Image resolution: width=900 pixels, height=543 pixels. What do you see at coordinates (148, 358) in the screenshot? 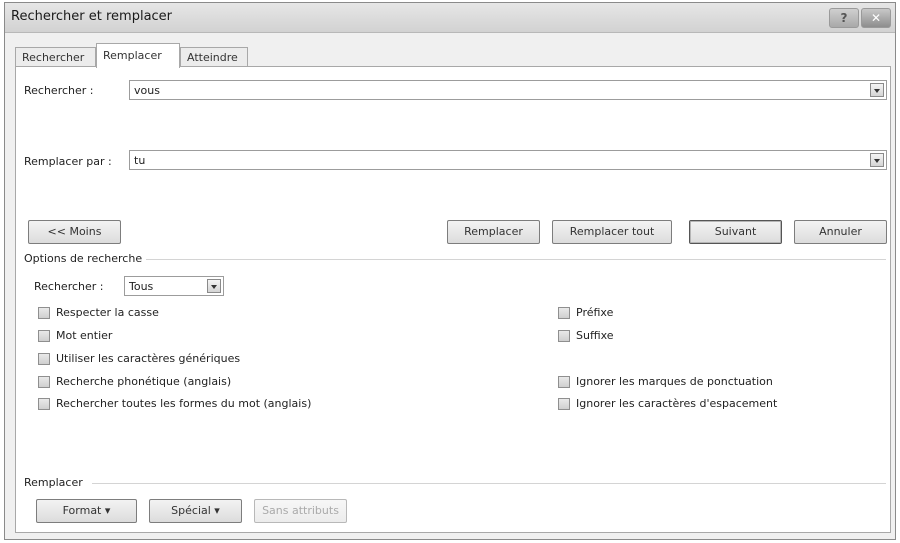
I see `checkbox-label: Utiliser les caractères génériques` at bounding box center [148, 358].